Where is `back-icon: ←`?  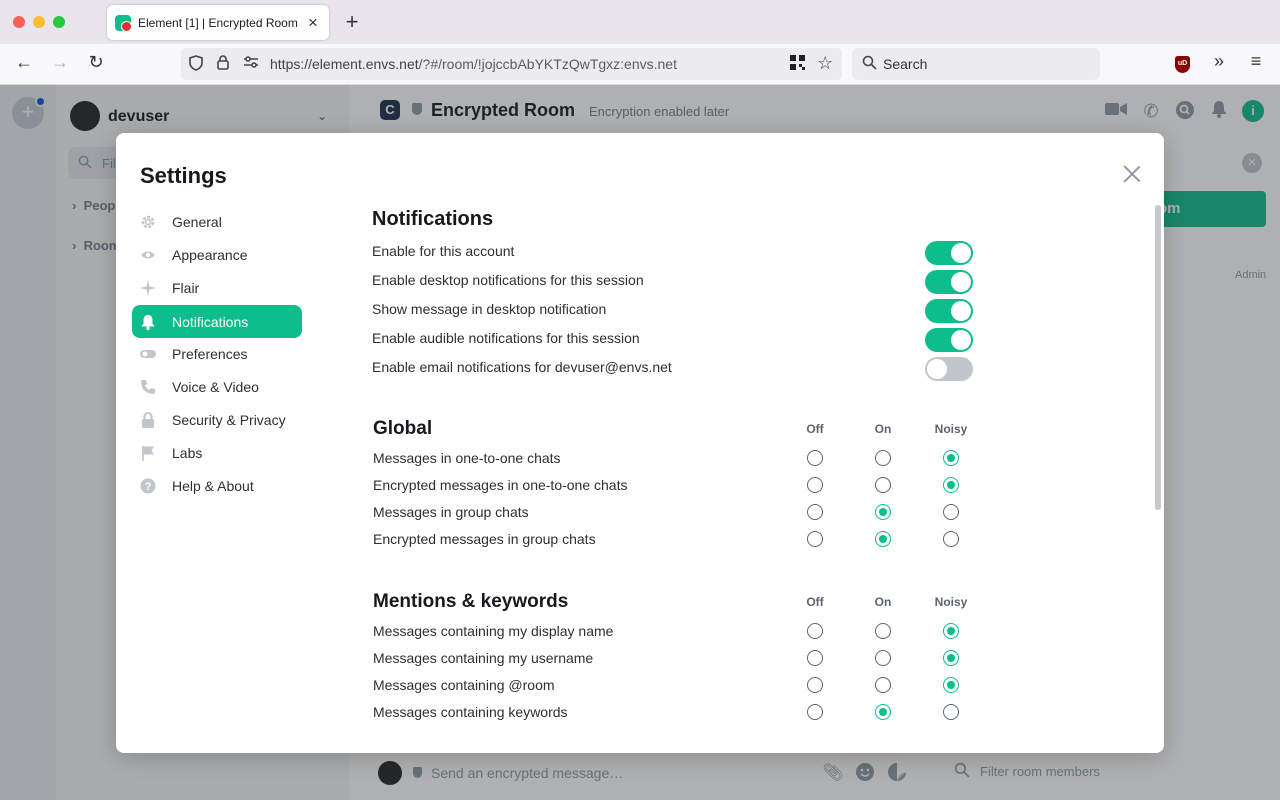
back-icon: ← is located at coordinates (24, 62).